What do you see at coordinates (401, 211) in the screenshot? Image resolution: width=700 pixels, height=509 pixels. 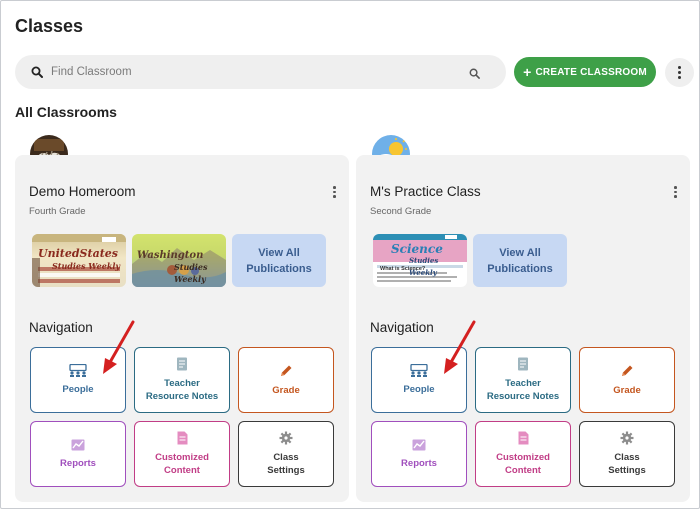 I see `class-grade: Second Grade` at bounding box center [401, 211].